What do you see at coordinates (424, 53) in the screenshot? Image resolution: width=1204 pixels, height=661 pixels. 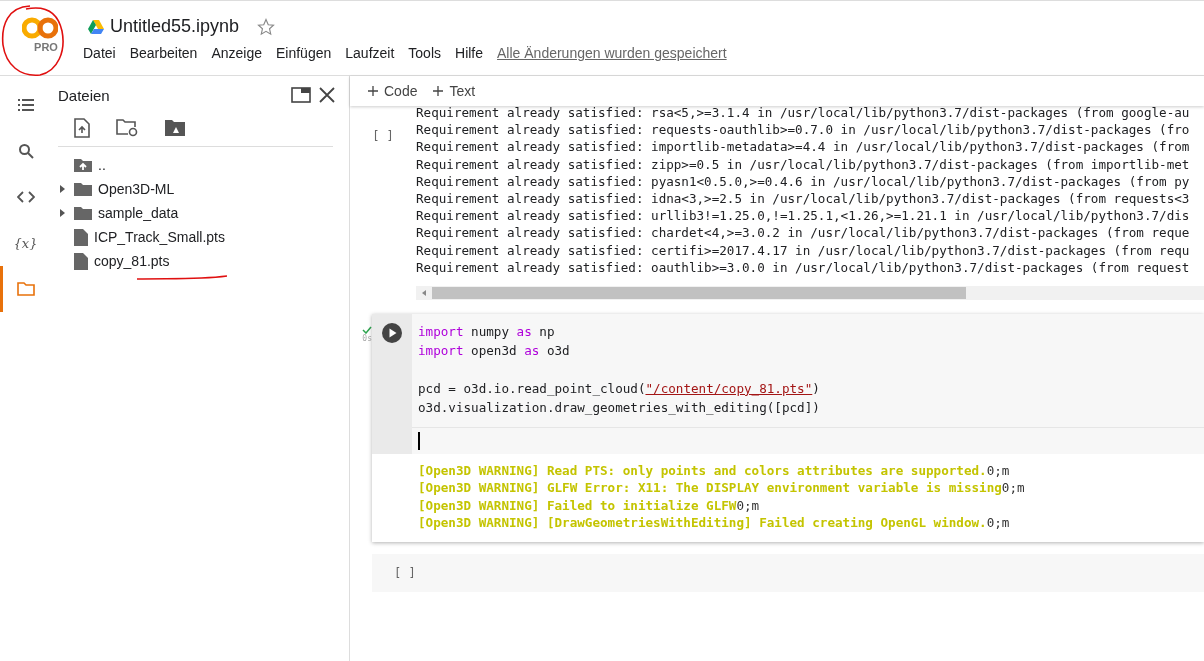 I see `menu-item: Tools` at bounding box center [424, 53].